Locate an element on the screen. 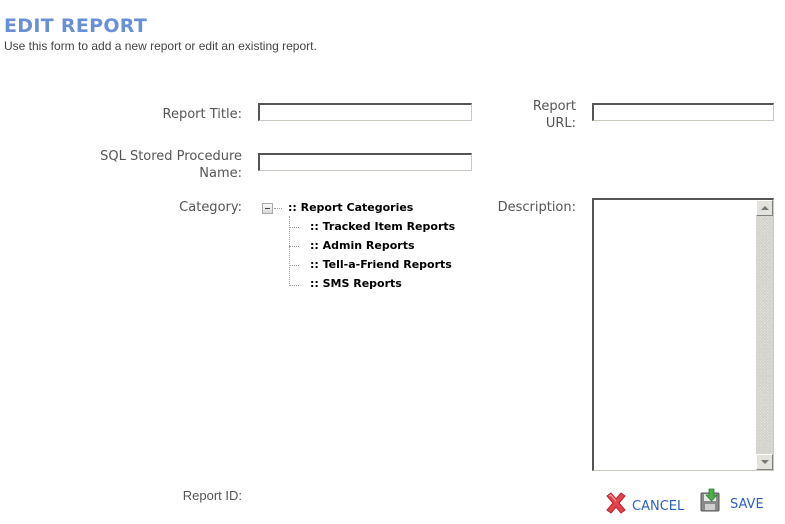 This screenshot has height=524, width=785. tree-child-node: :: Admin Reports is located at coordinates (362, 245).